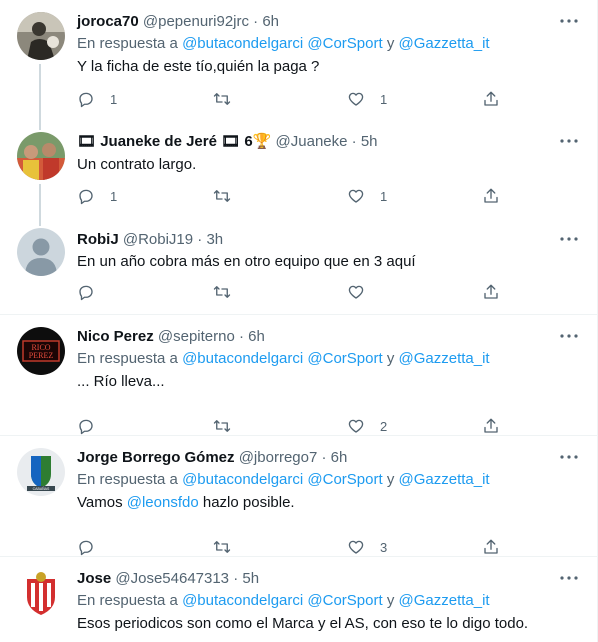  Describe the element at coordinates (94, 578) in the screenshot. I see `display-name: Jose` at that location.